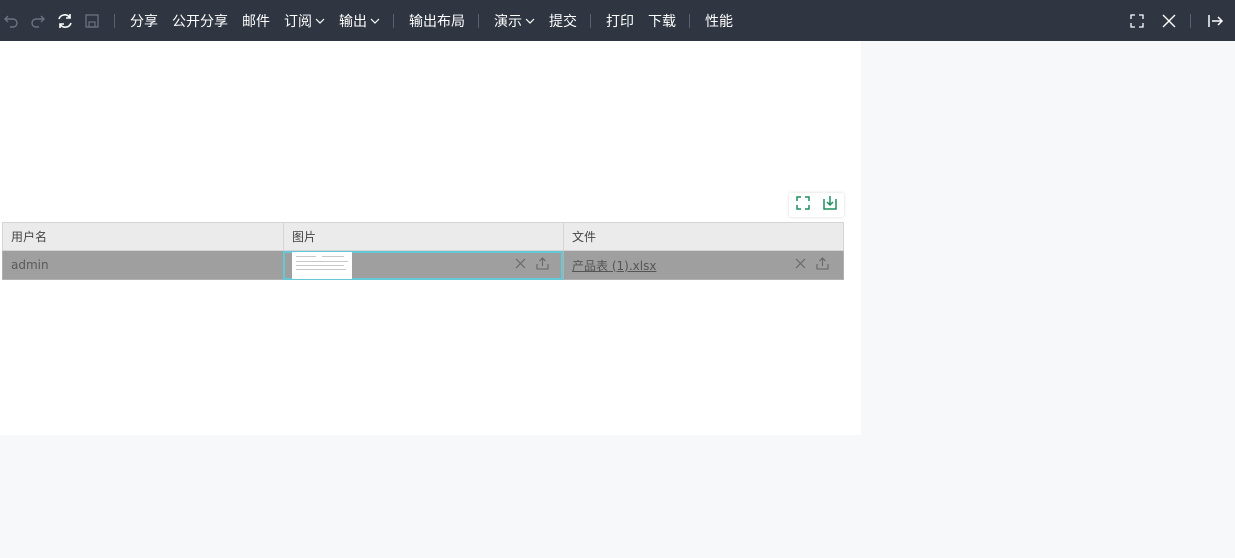  What do you see at coordinates (662, 21) in the screenshot?
I see `download-button: 下载` at bounding box center [662, 21].